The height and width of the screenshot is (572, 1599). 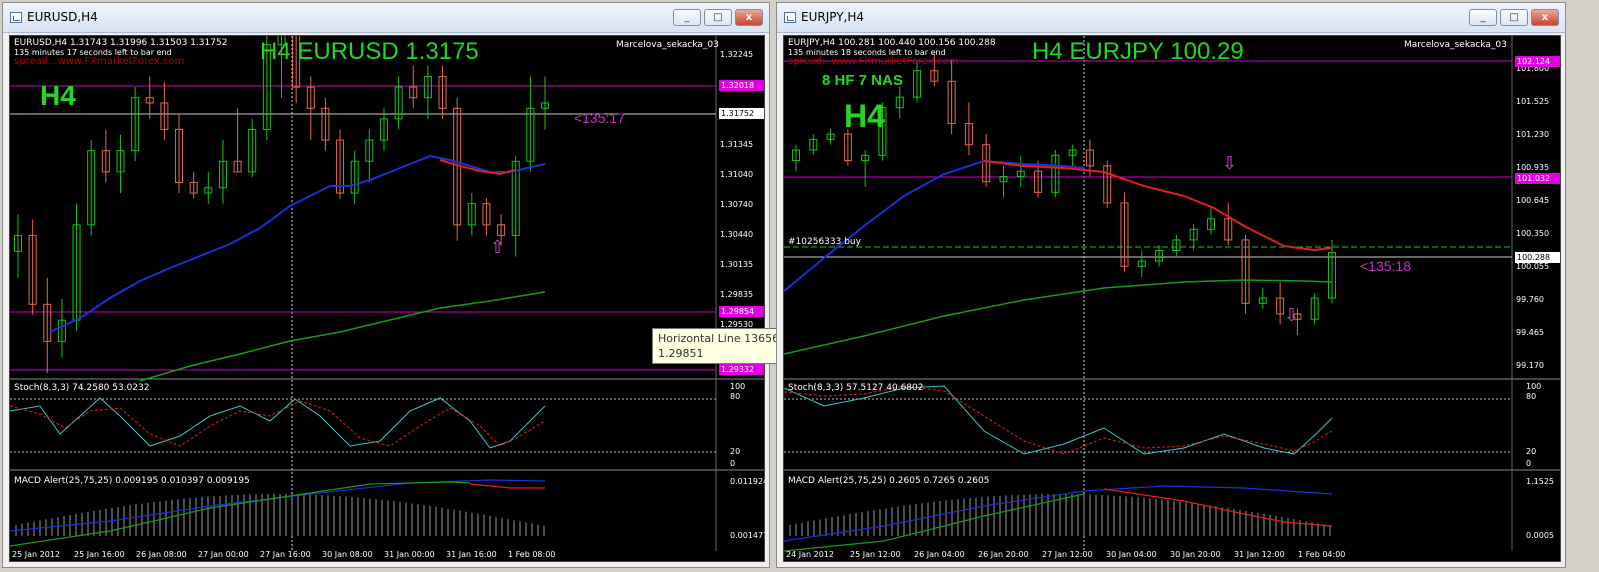 I want to click on window-title: EURJPY,H4, so click(x=833, y=17).